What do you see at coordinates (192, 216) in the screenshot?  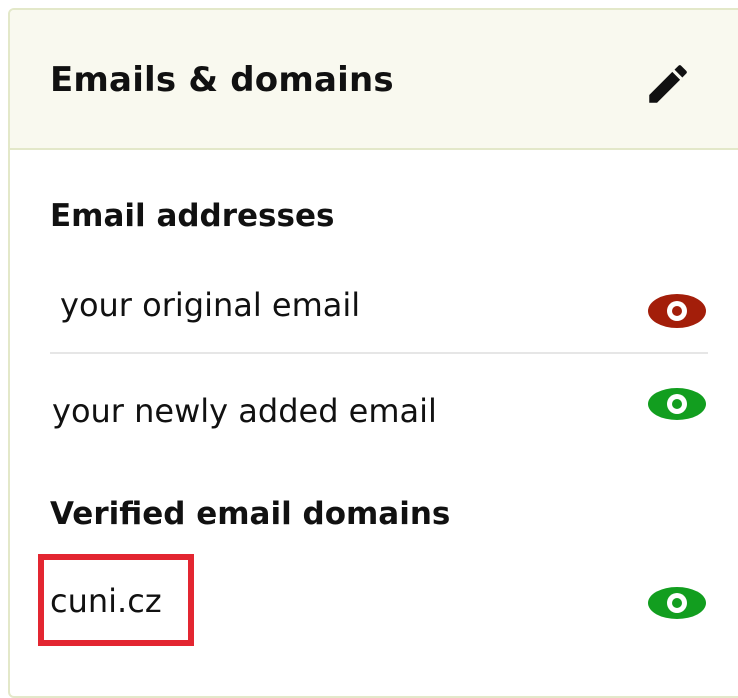 I see `email-addresses-heading: Email addresses` at bounding box center [192, 216].